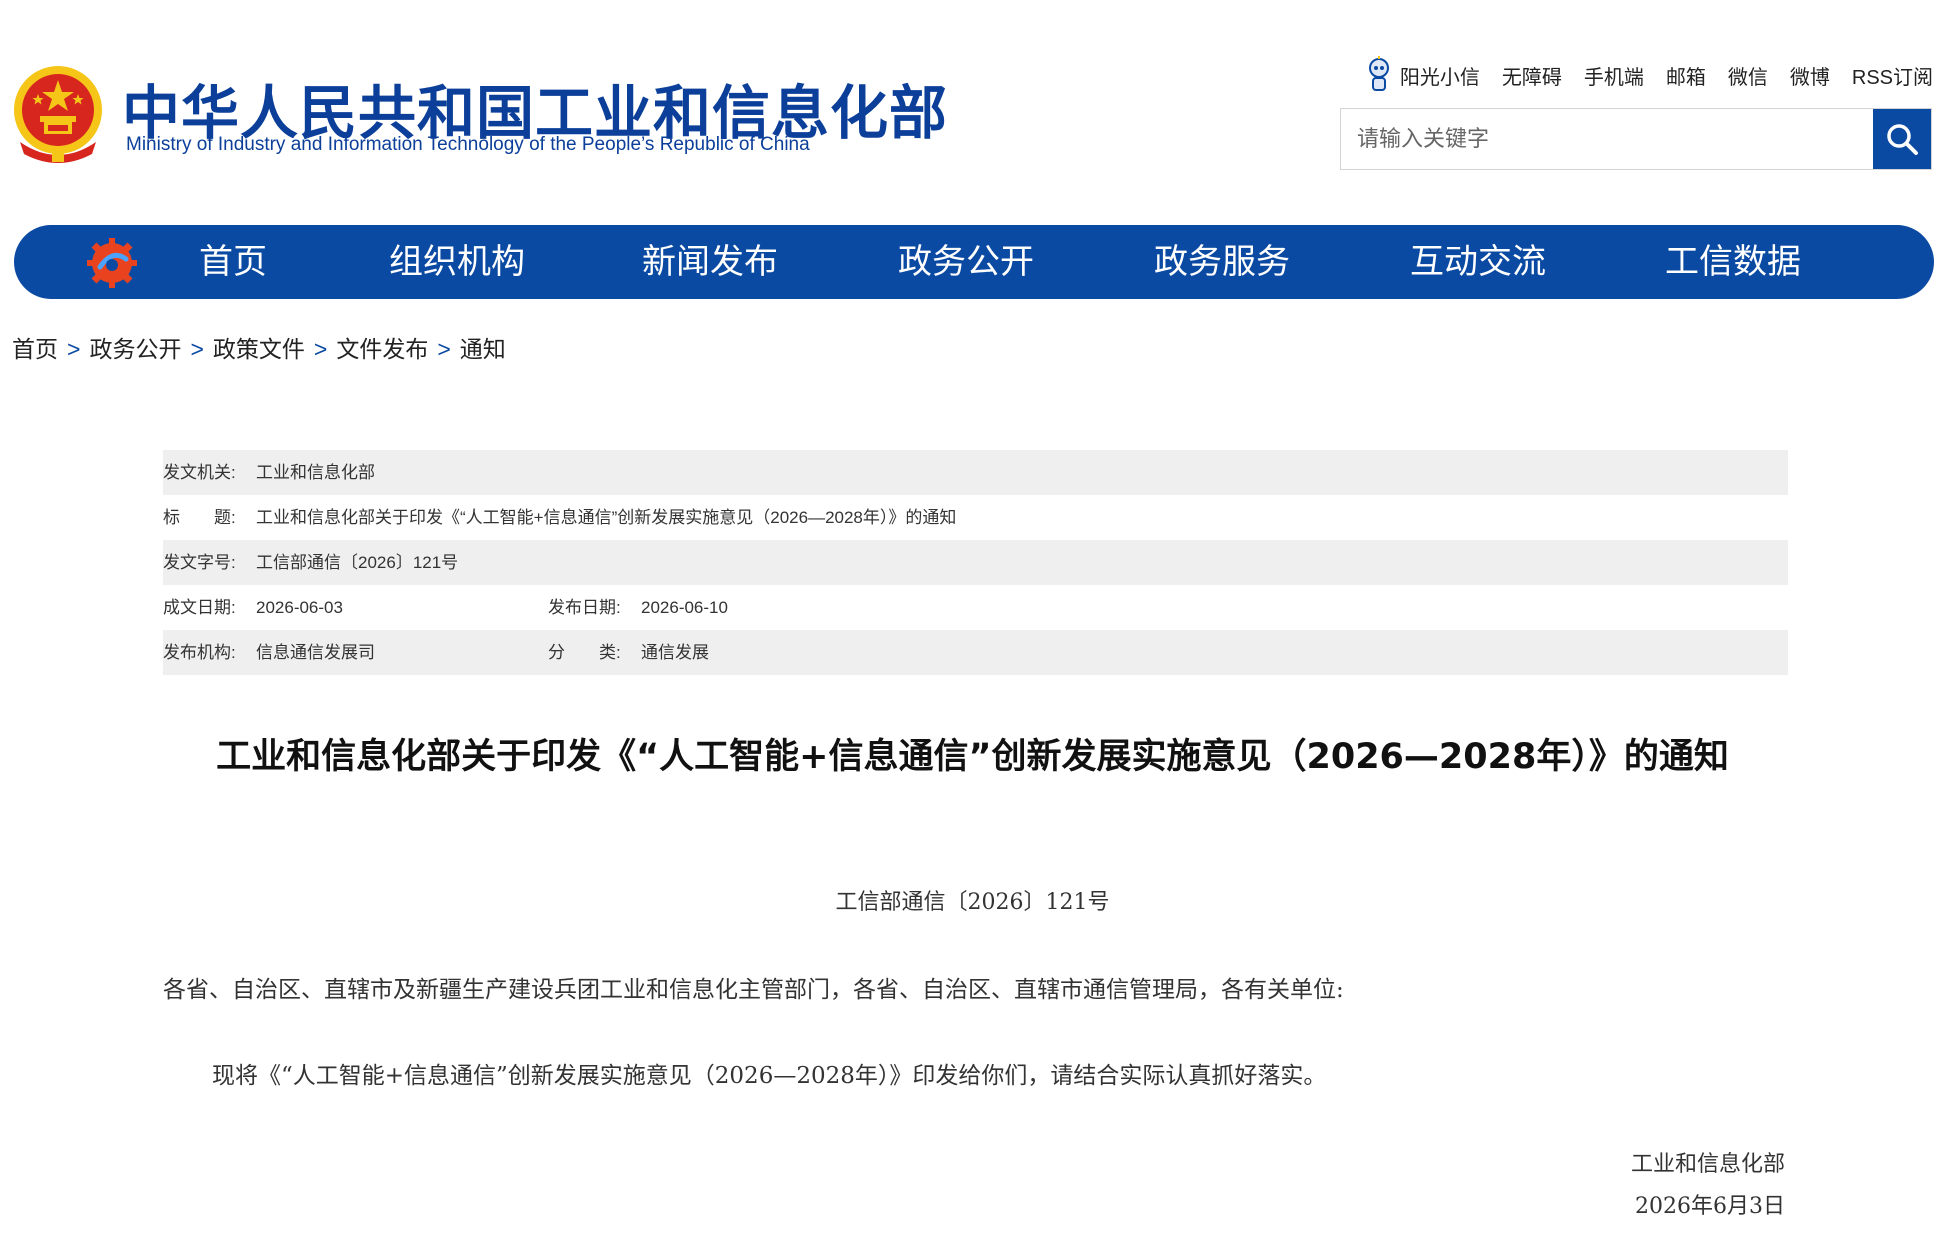 The width and height of the screenshot is (1945, 1244). What do you see at coordinates (233, 262) in the screenshot?
I see `nav-item-home: 首页` at bounding box center [233, 262].